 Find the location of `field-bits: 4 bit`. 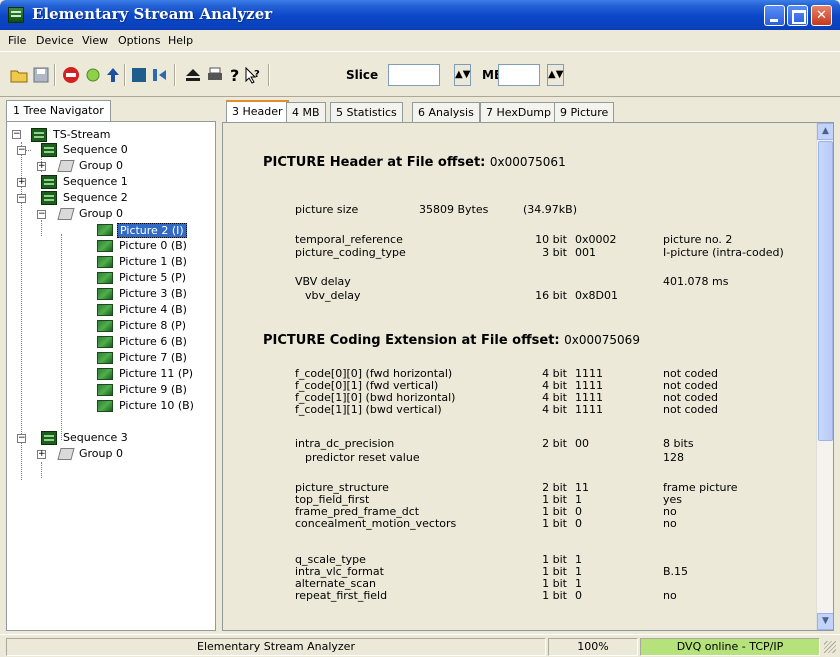

field-bits: 4 bit is located at coordinates (554, 409).